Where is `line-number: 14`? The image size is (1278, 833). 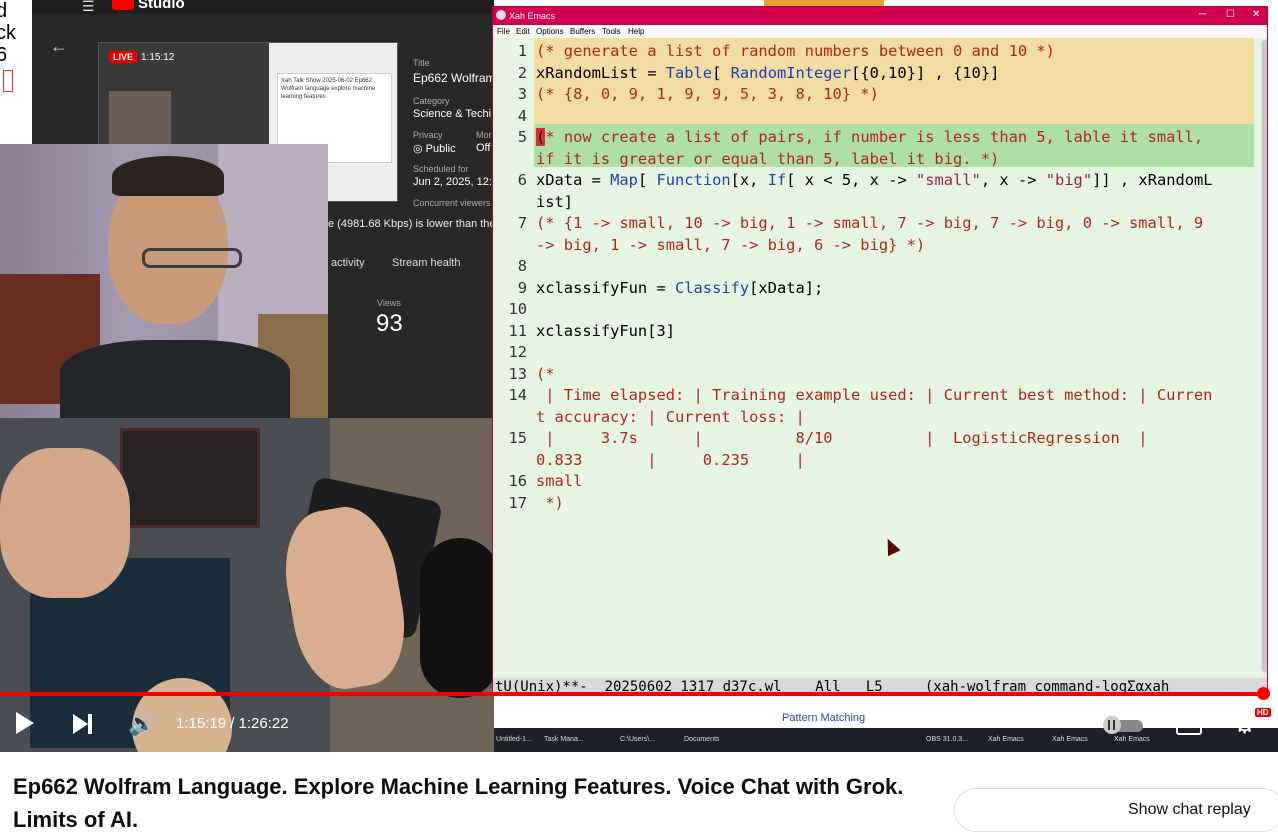 line-number: 14 is located at coordinates (517, 395).